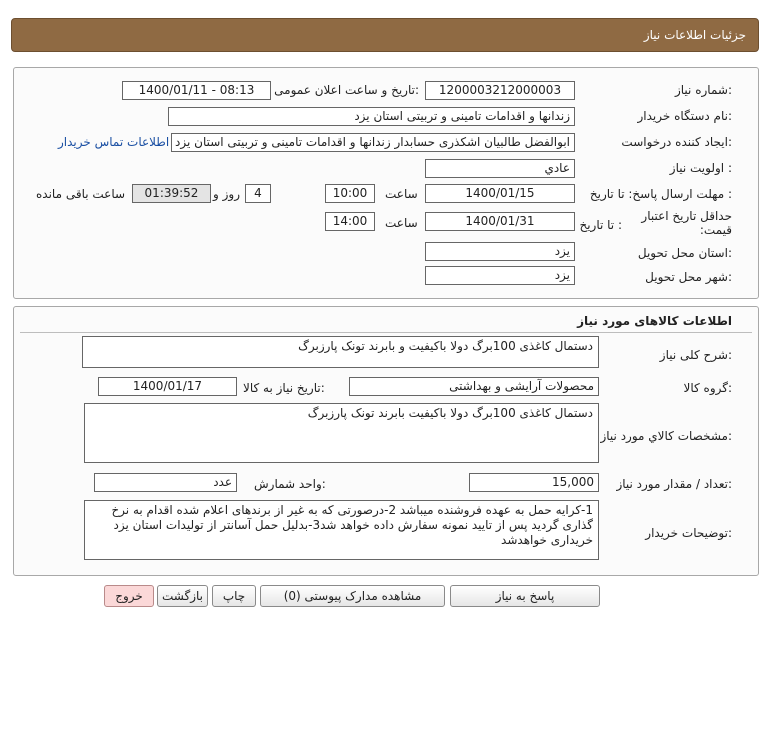 The height and width of the screenshot is (745, 770). Describe the element at coordinates (196, 90) in the screenshot. I see `announce-field: 1400/01/11 - 08:13` at that location.